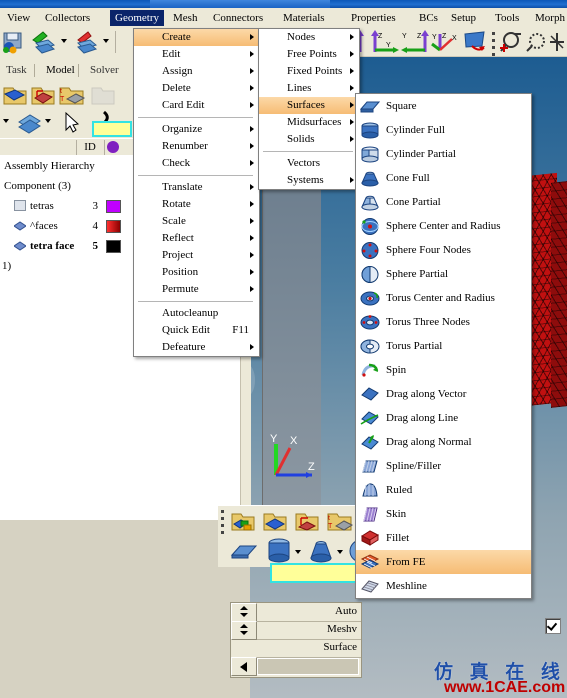  What do you see at coordinates (104, 70) in the screenshot?
I see `tab-solver: Solver` at bounding box center [104, 70].